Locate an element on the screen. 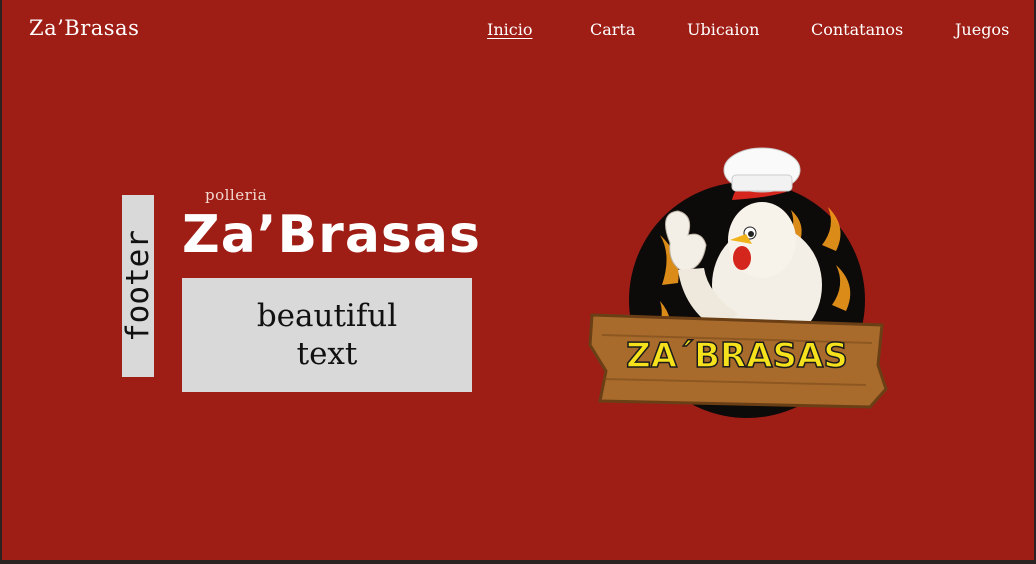 The height and width of the screenshot is (564, 1036). top-nav: Inicio Carta Ubicaion Contatanos Juegos is located at coordinates (518, 35).